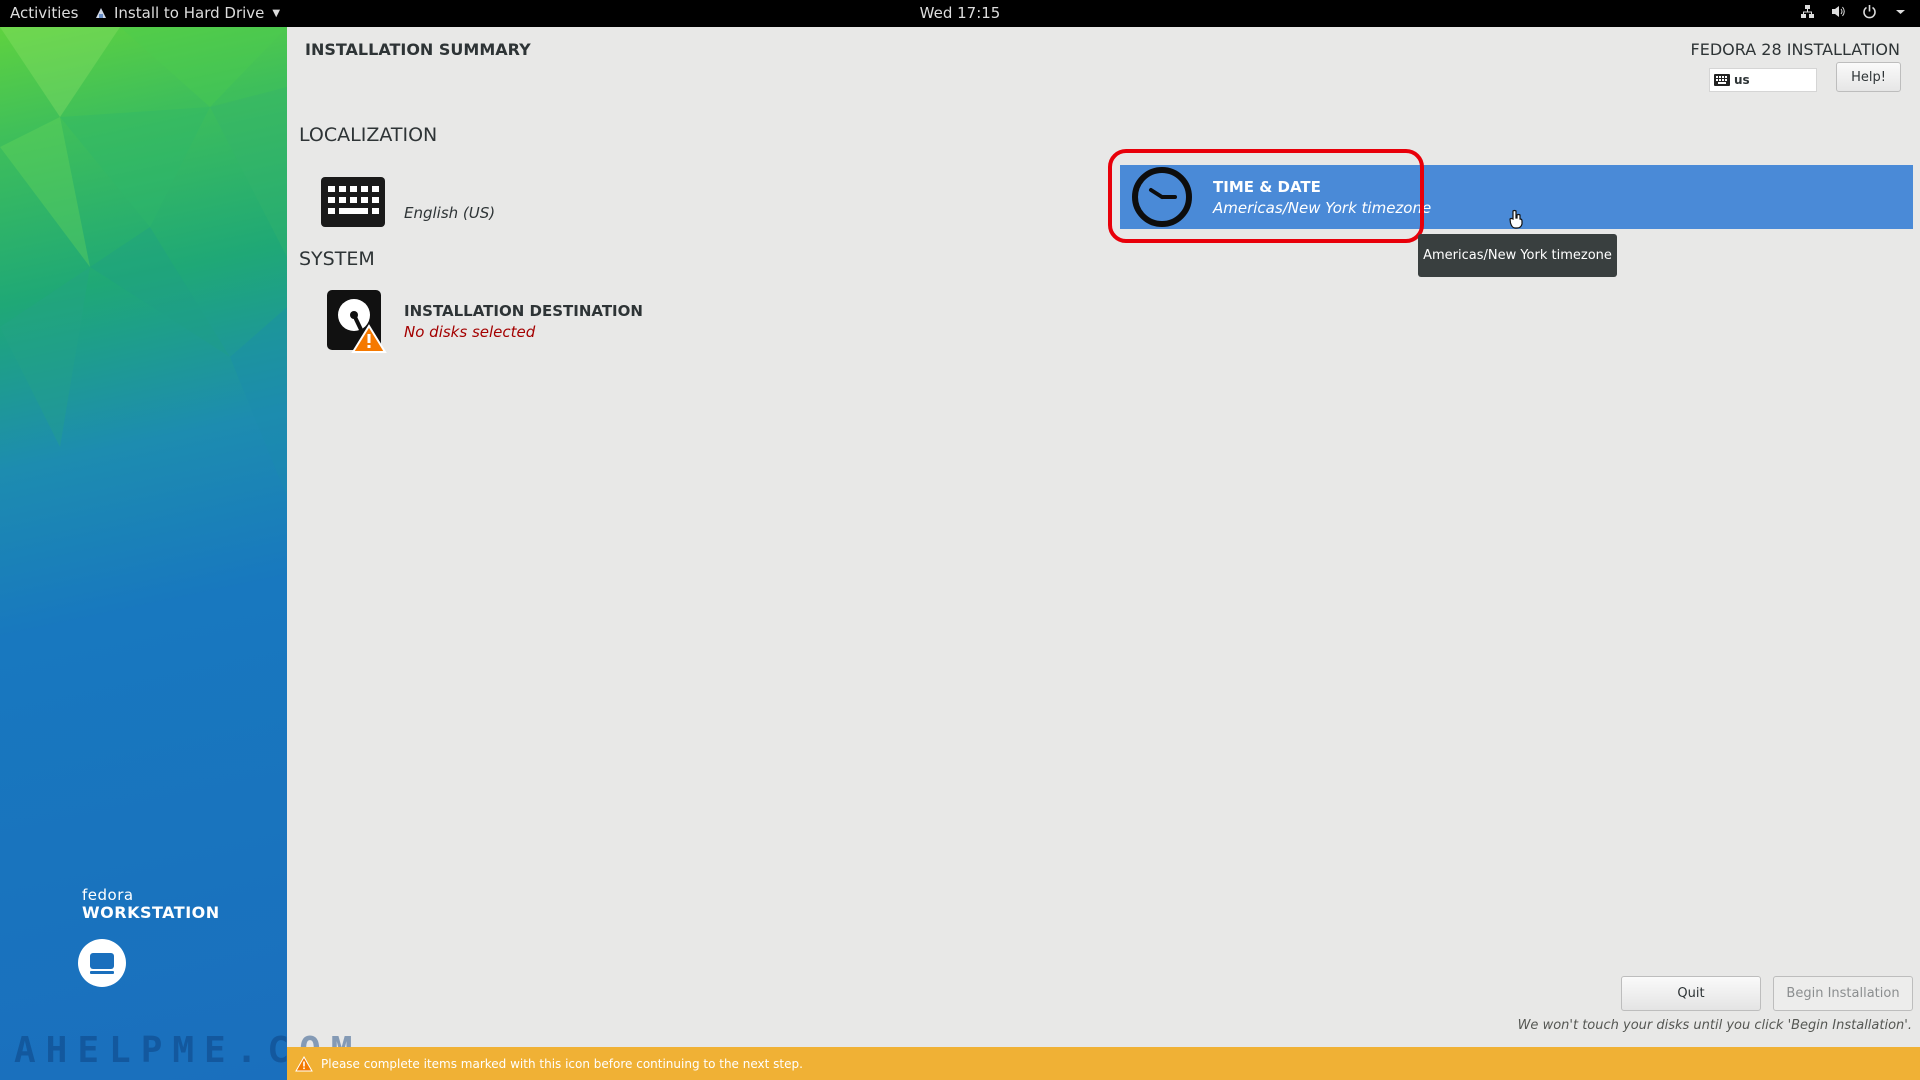 Image resolution: width=1920 pixels, height=1080 pixels. What do you see at coordinates (1742, 80) in the screenshot?
I see `keyboard-layout-label: us` at bounding box center [1742, 80].